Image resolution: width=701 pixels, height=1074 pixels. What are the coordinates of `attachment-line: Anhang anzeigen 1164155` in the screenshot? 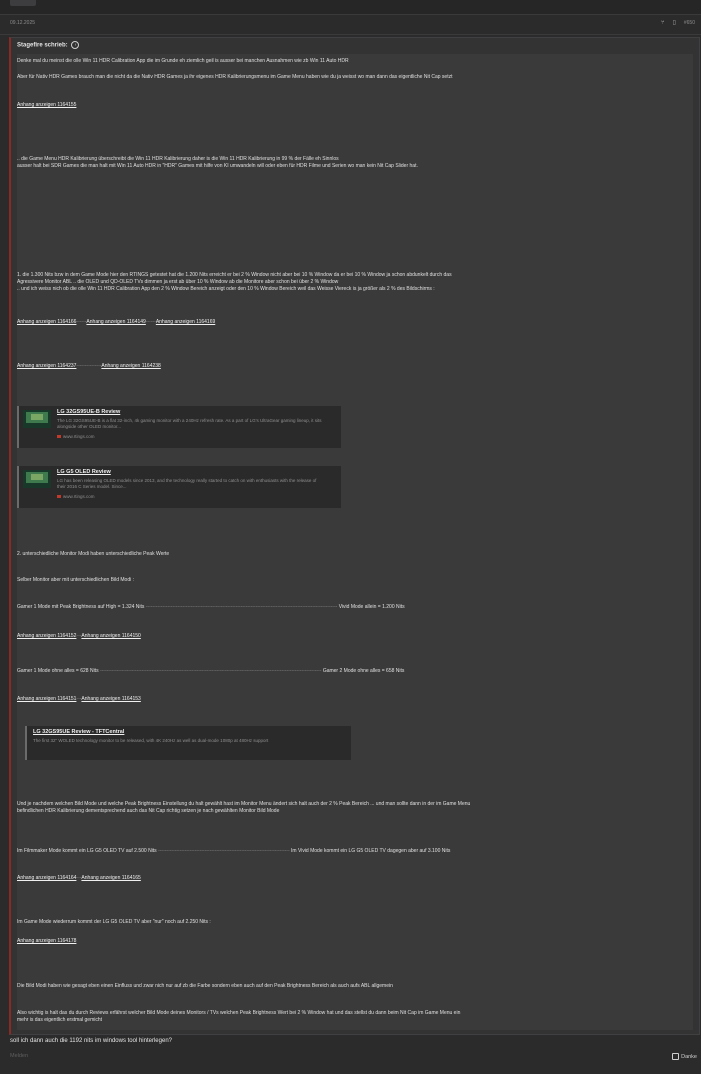 It's located at (46, 105).